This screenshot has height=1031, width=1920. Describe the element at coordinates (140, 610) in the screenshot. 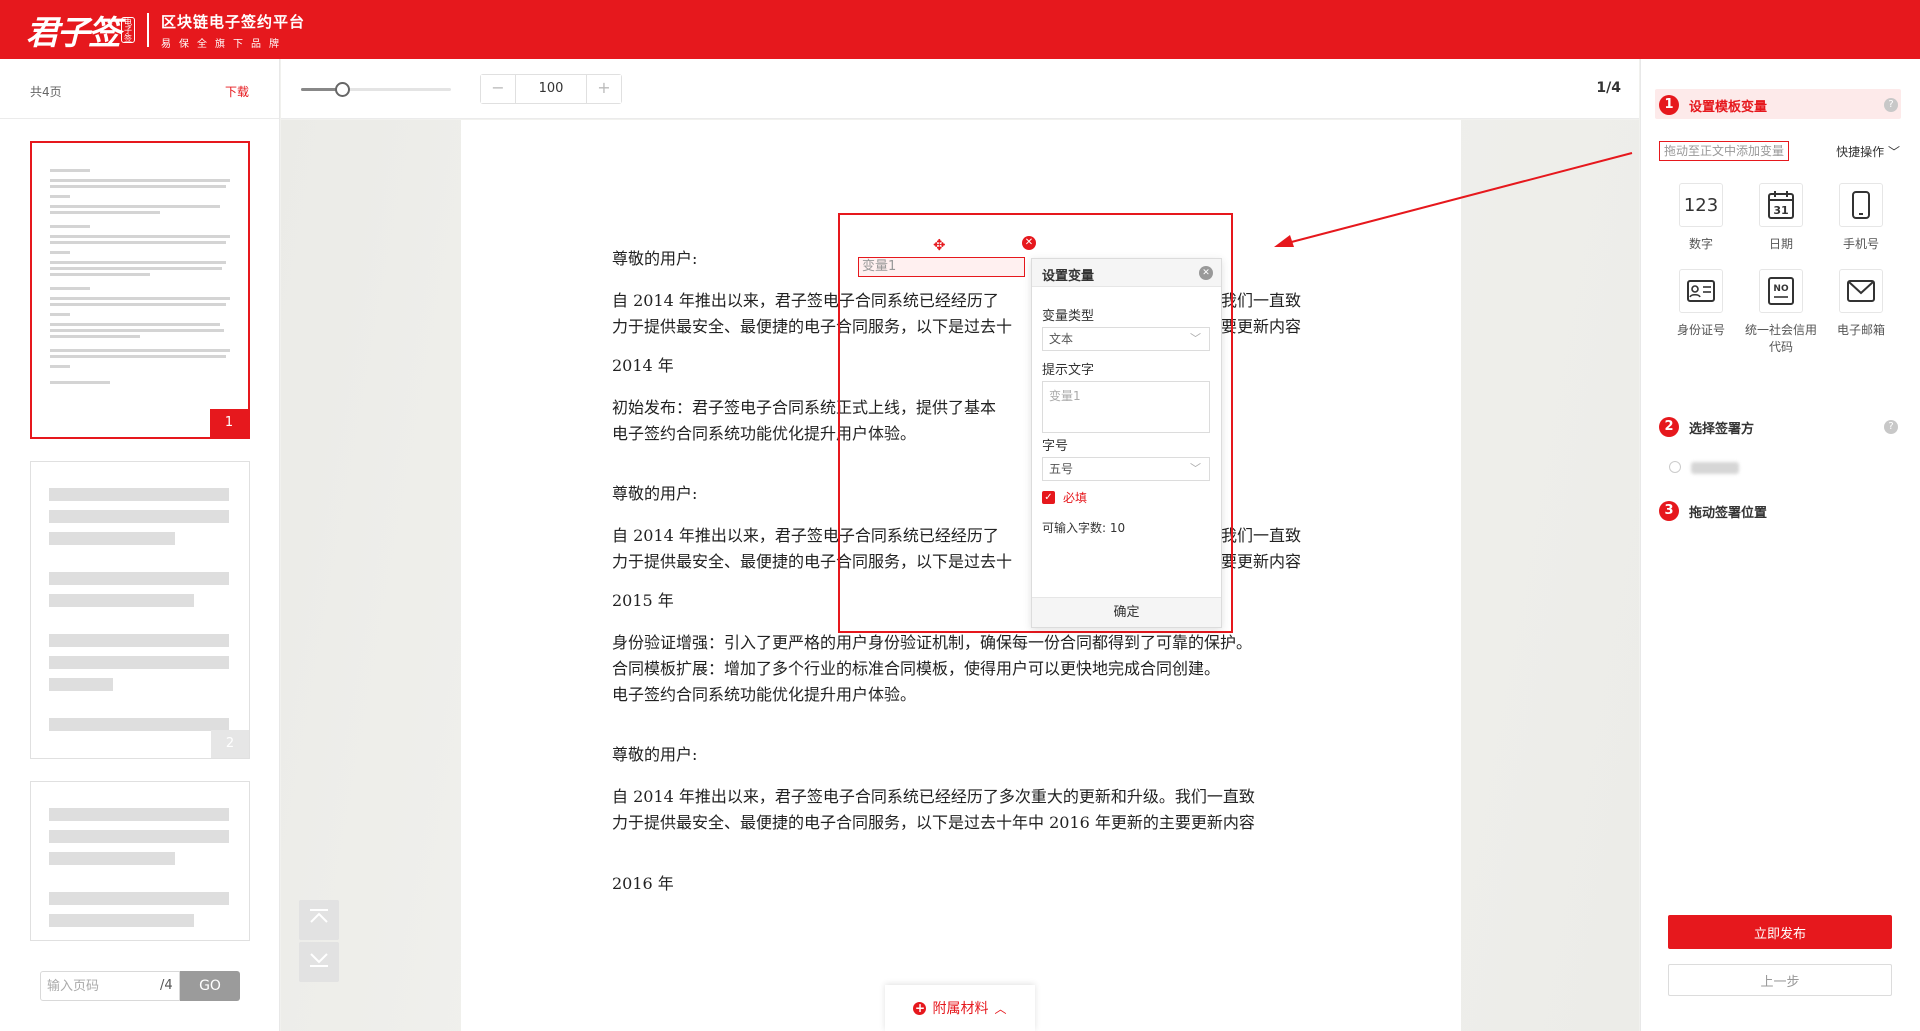

I see `page-thumbnail-2: 2` at that location.